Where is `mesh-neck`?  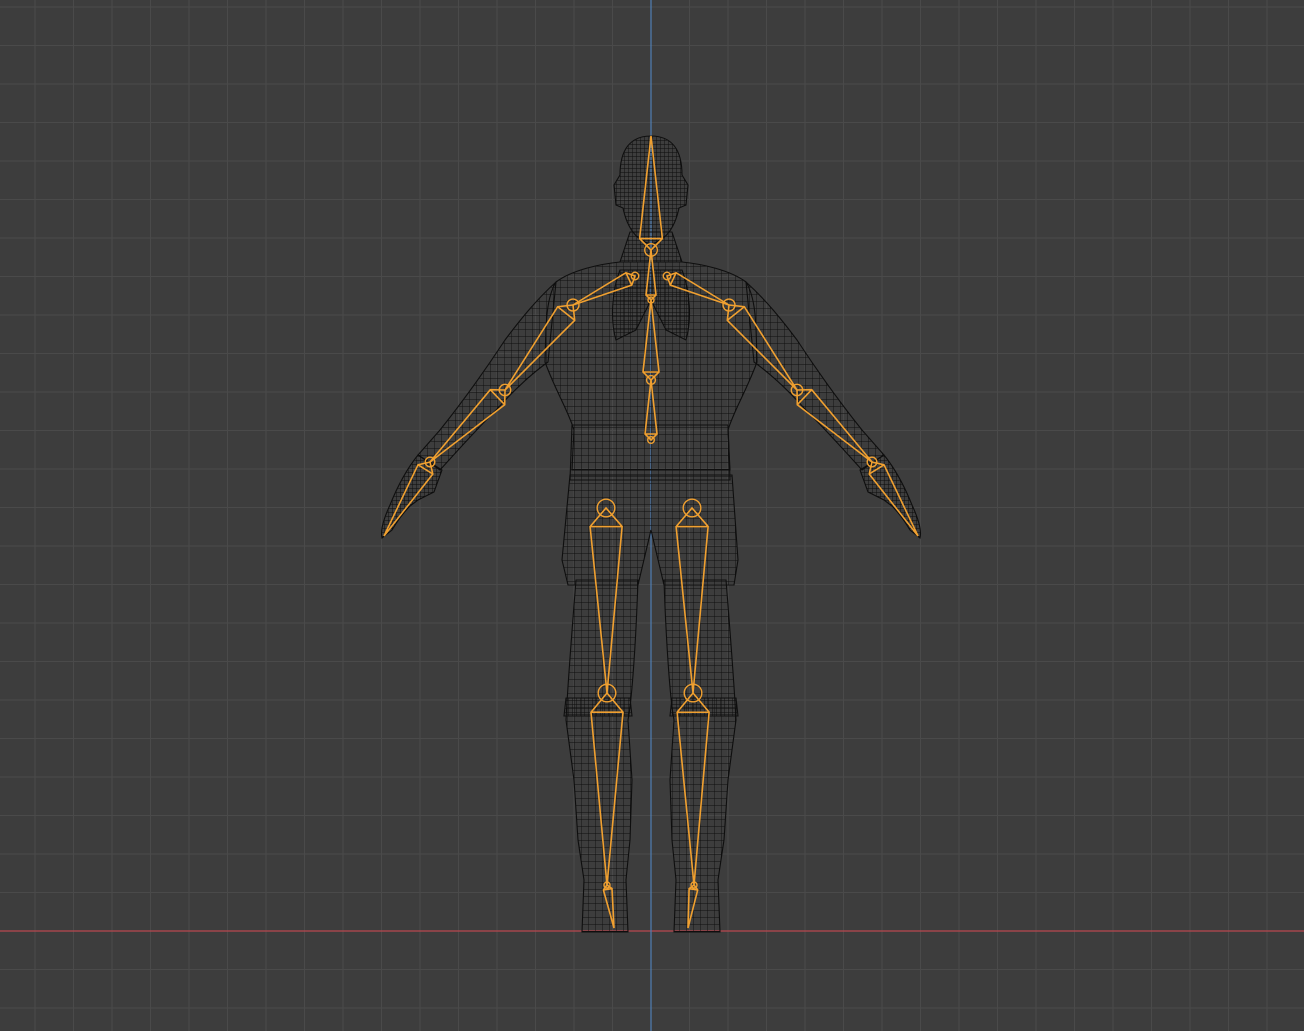
mesh-neck is located at coordinates (651, 247).